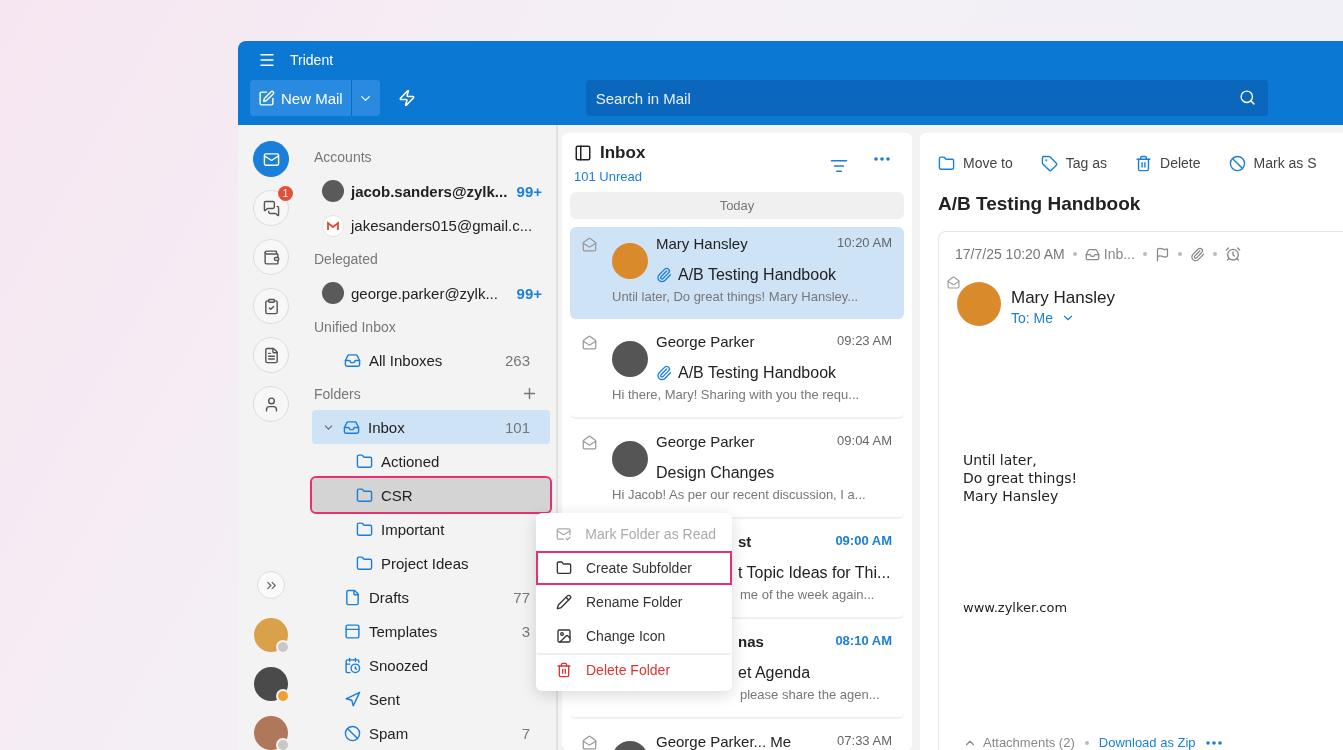  Describe the element at coordinates (634, 636) in the screenshot. I see `menu-item: Change Icon` at that location.